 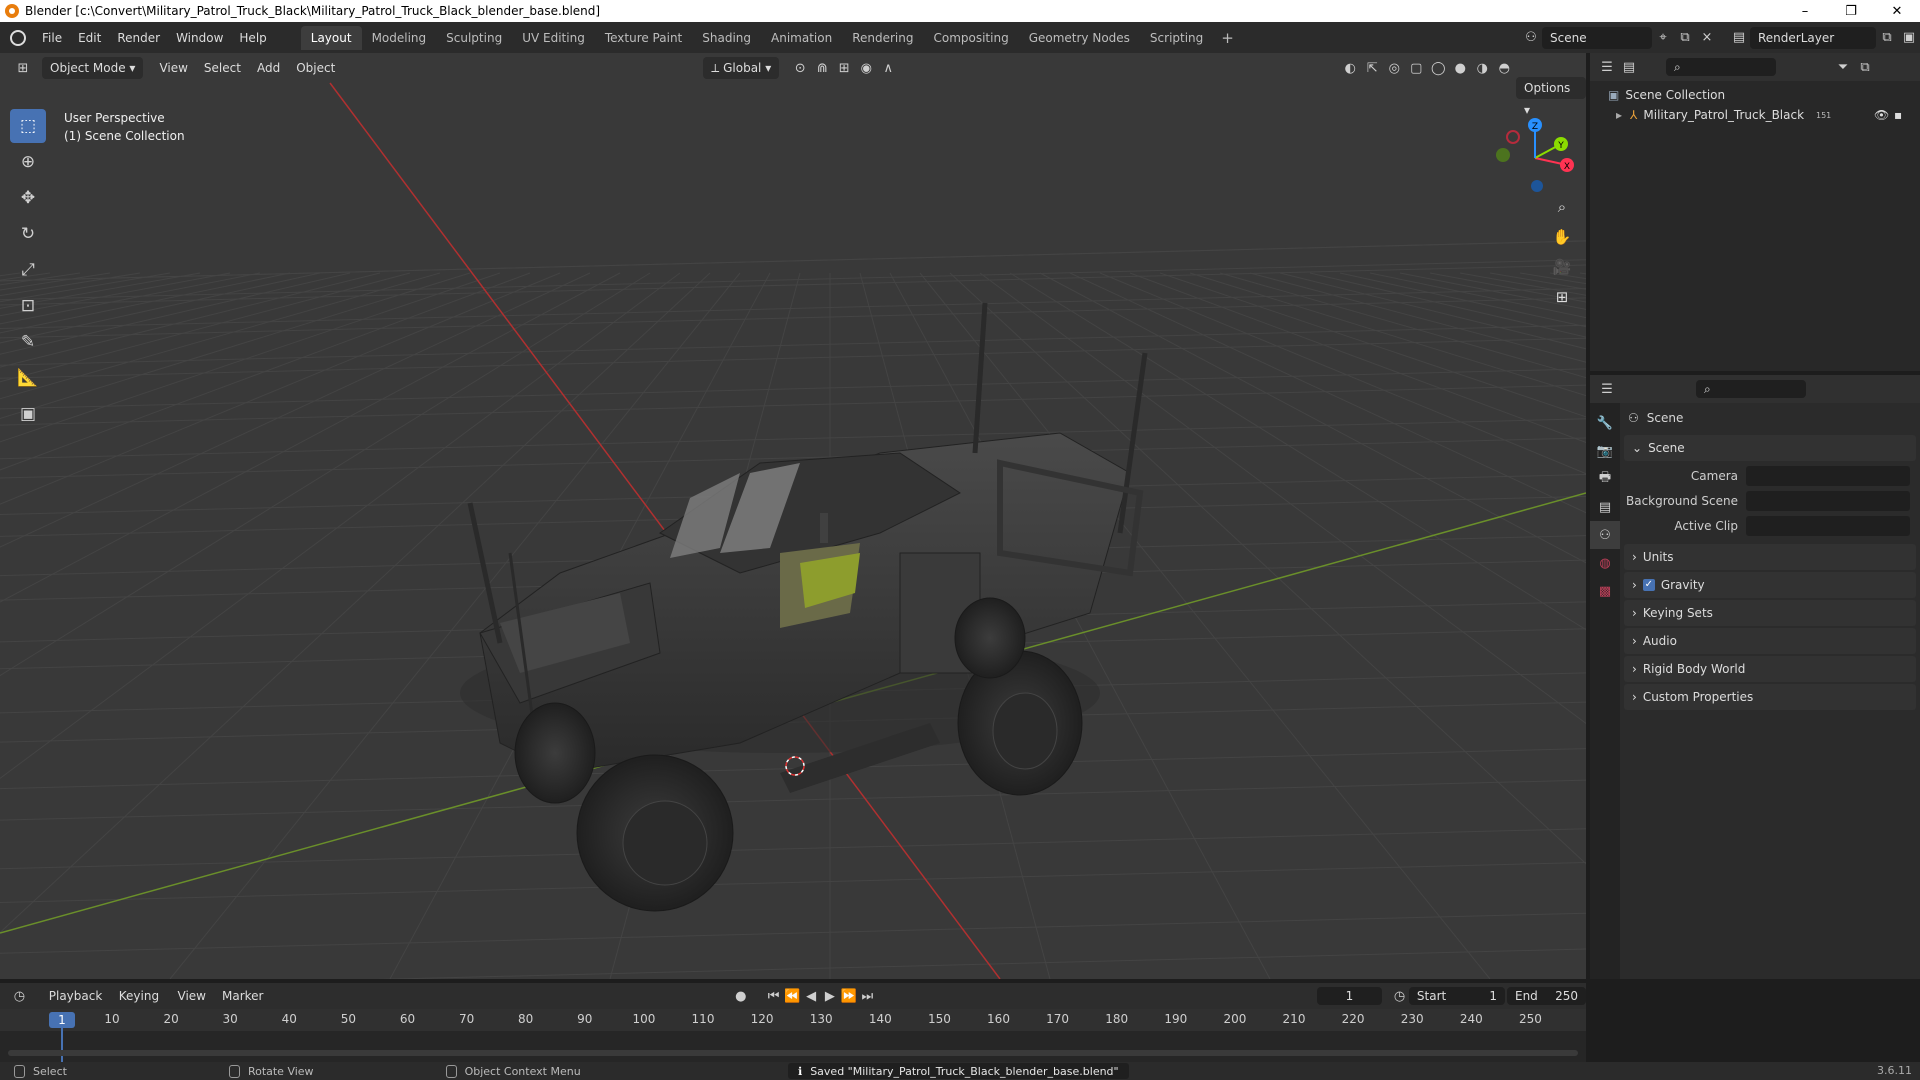 I want to click on visibility-eye-icon: 👁, so click(x=1881, y=115).